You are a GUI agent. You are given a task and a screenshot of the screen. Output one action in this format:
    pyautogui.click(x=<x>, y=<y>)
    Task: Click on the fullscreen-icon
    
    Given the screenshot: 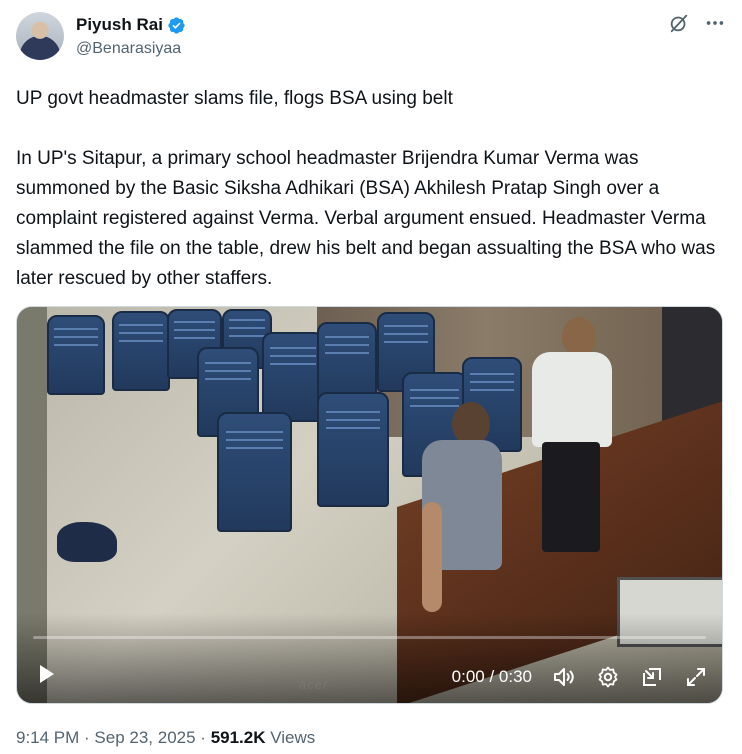 What is the action you would take?
    pyautogui.click(x=696, y=677)
    